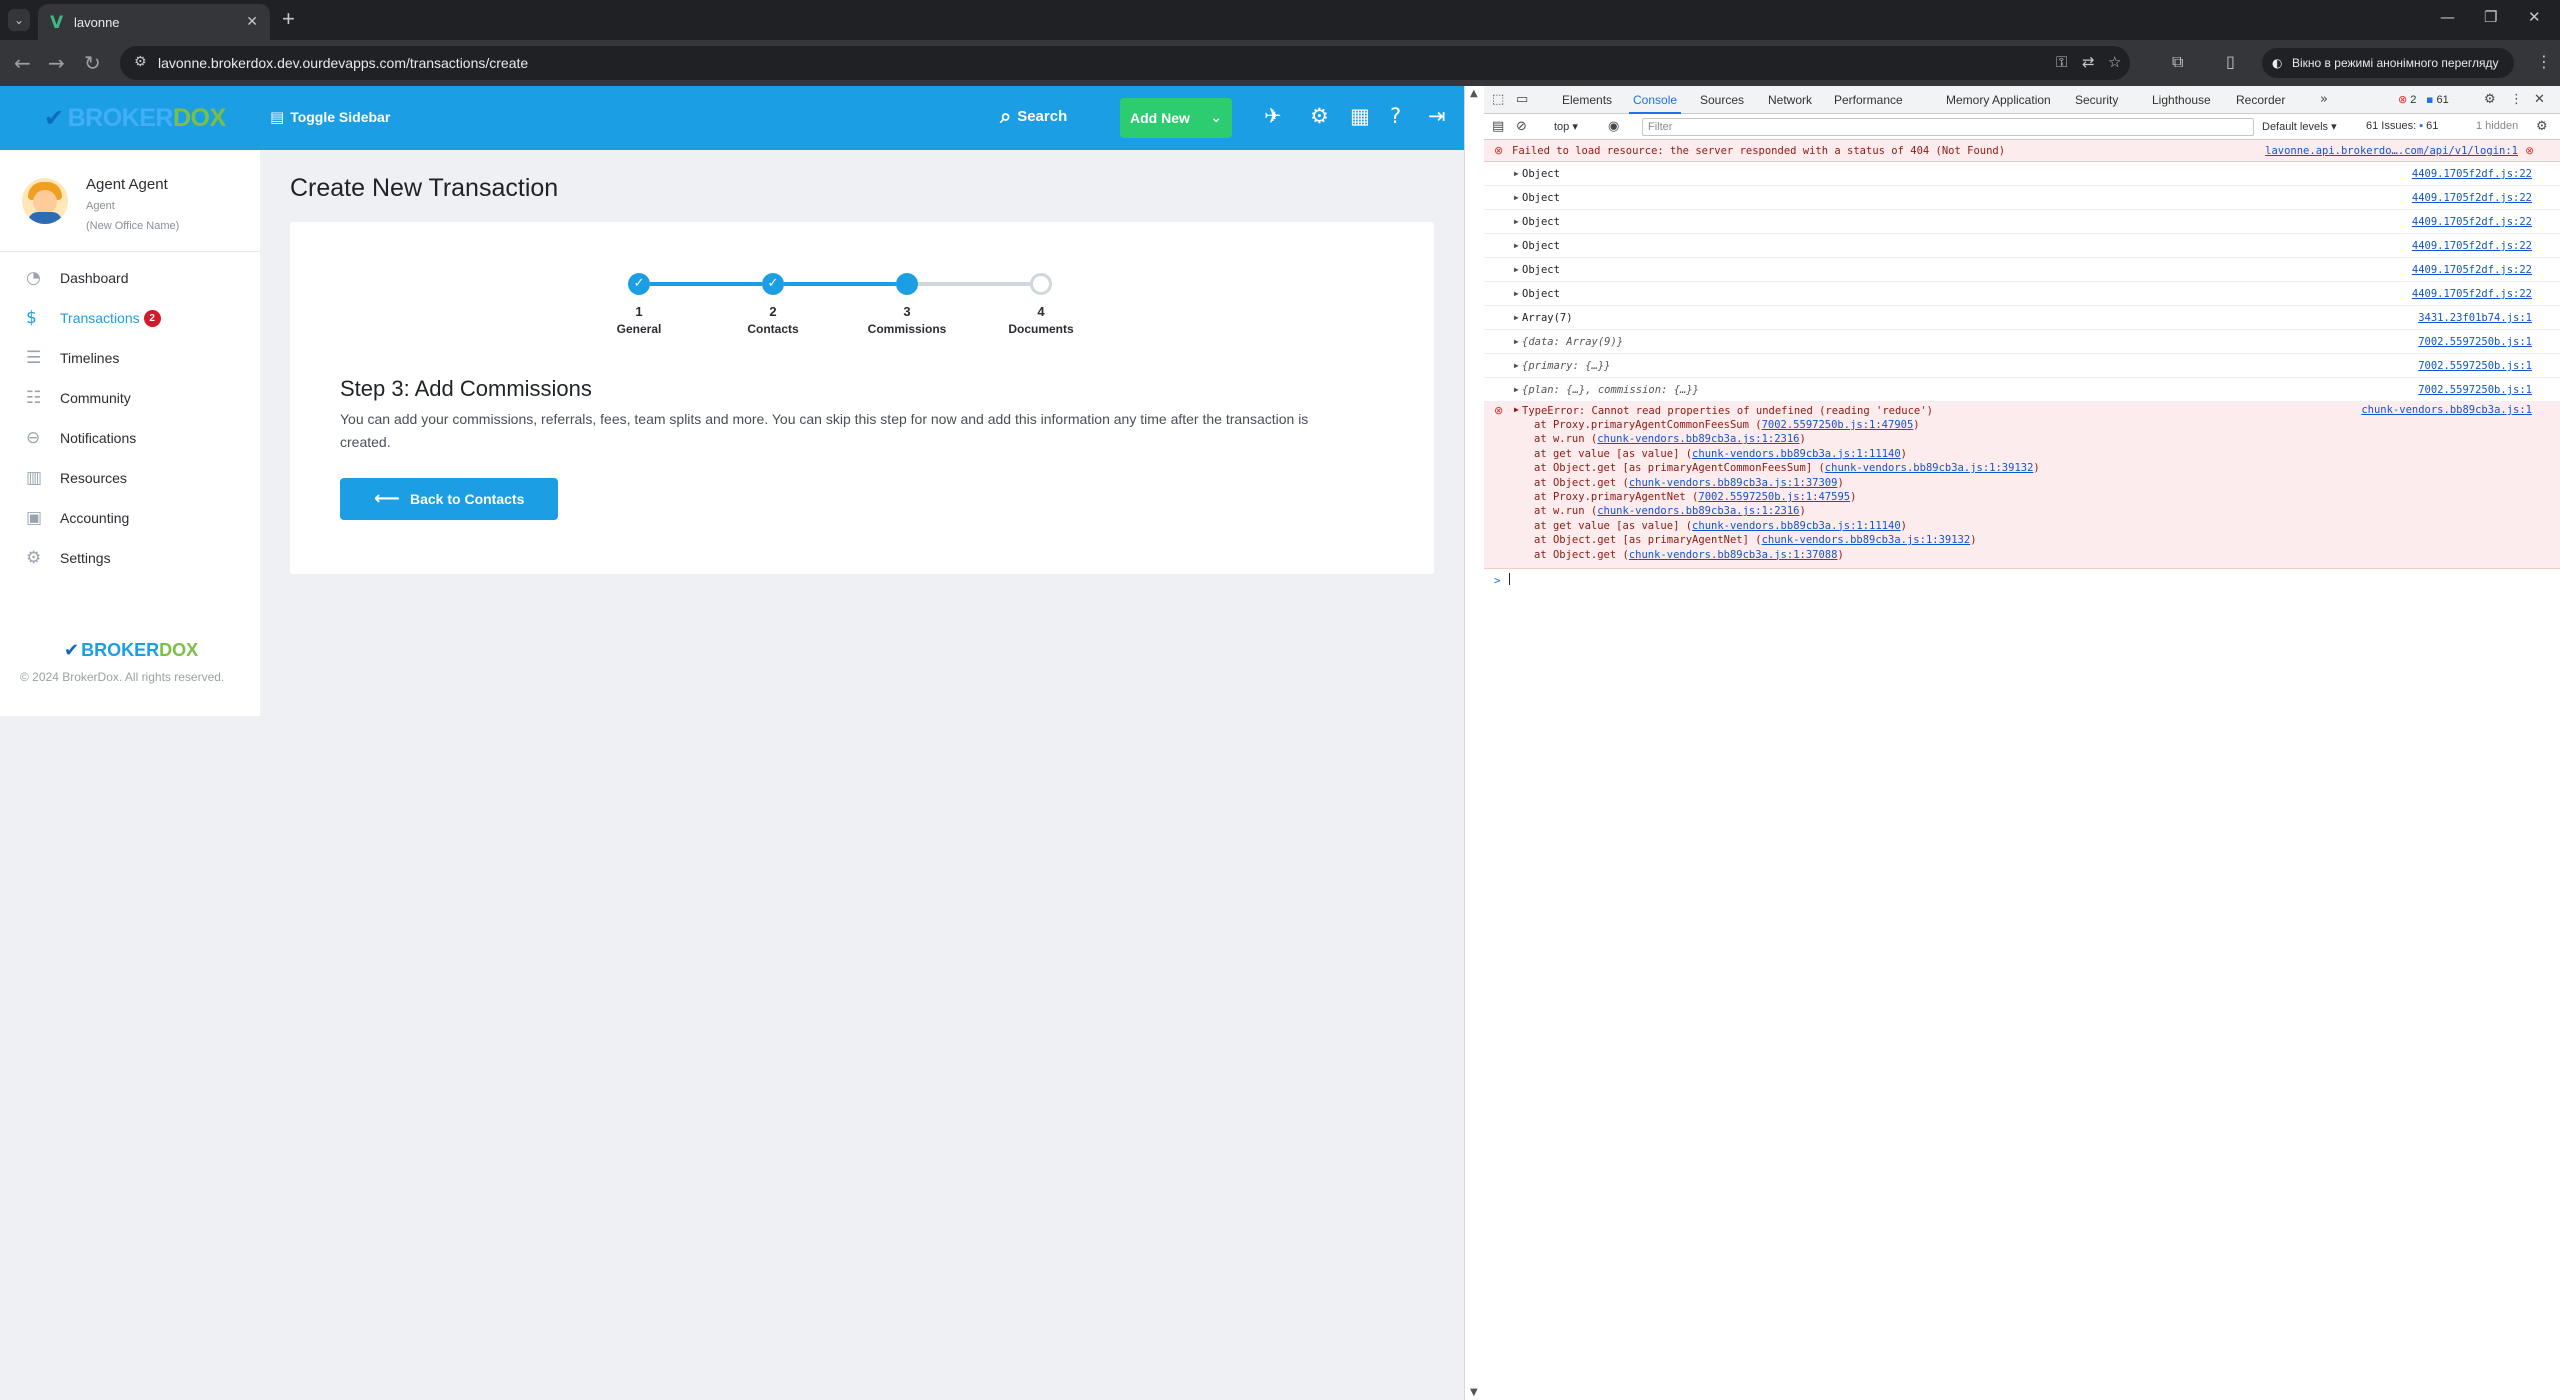 The height and width of the screenshot is (1400, 2560). I want to click on rocket-icon: ✈, so click(1273, 116).